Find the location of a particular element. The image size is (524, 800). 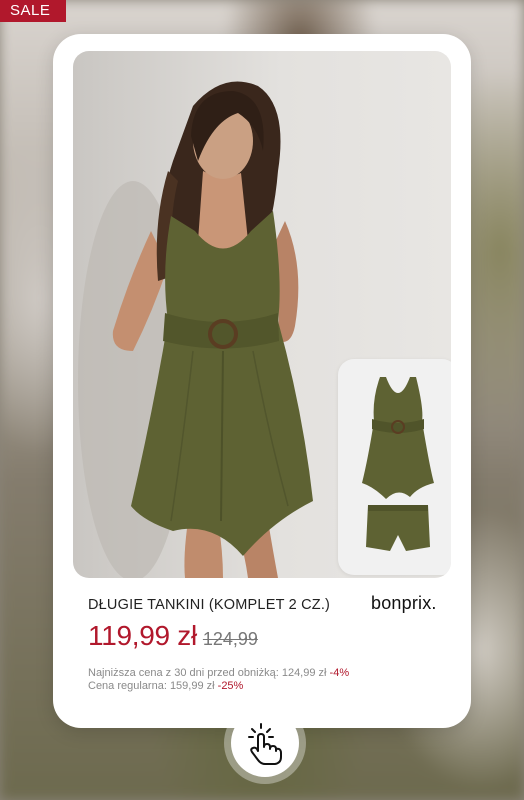

hand-tap-icon is located at coordinates (265, 744).